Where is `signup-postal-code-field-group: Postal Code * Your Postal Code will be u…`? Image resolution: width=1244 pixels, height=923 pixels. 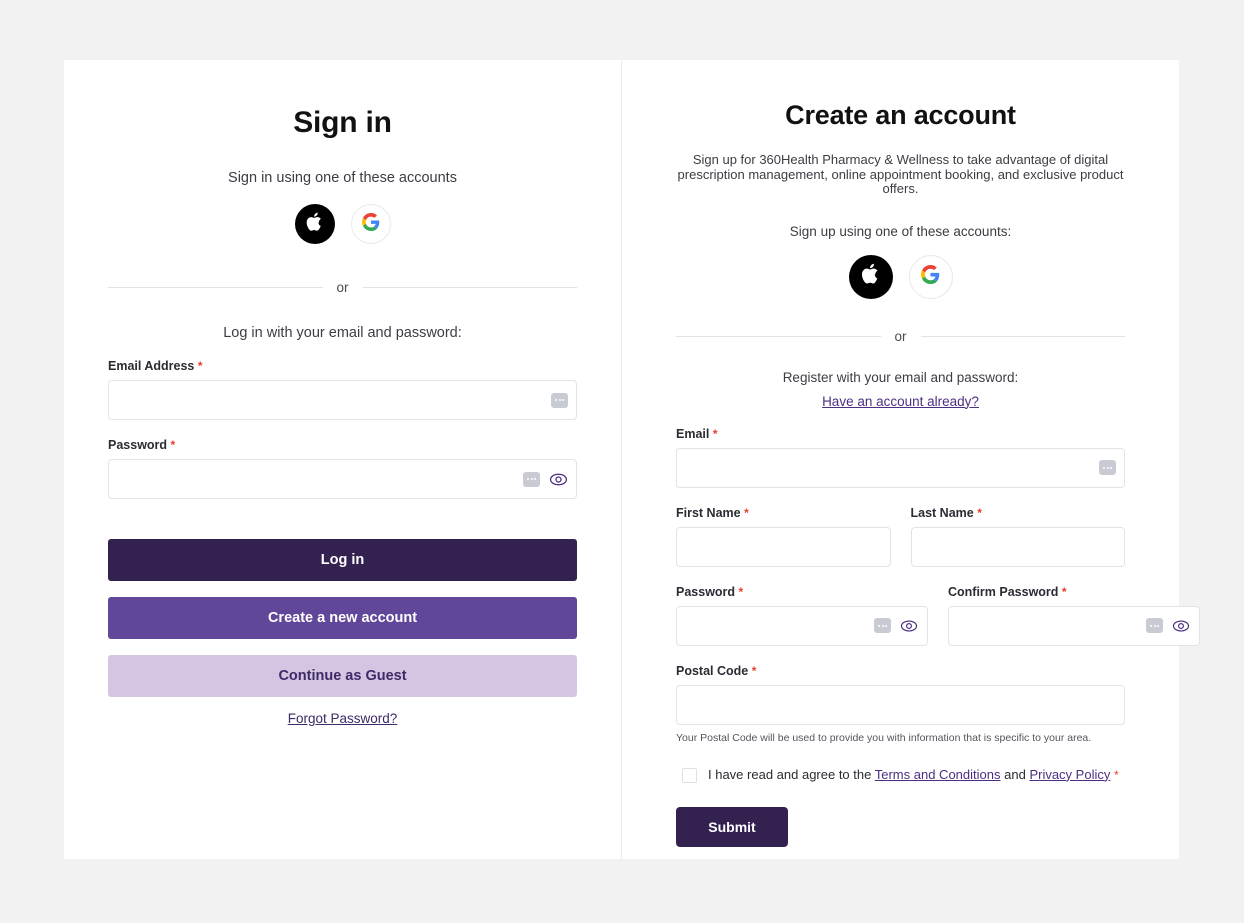
signup-postal-code-field-group: Postal Code * Your Postal Code will be u… is located at coordinates (900, 704).